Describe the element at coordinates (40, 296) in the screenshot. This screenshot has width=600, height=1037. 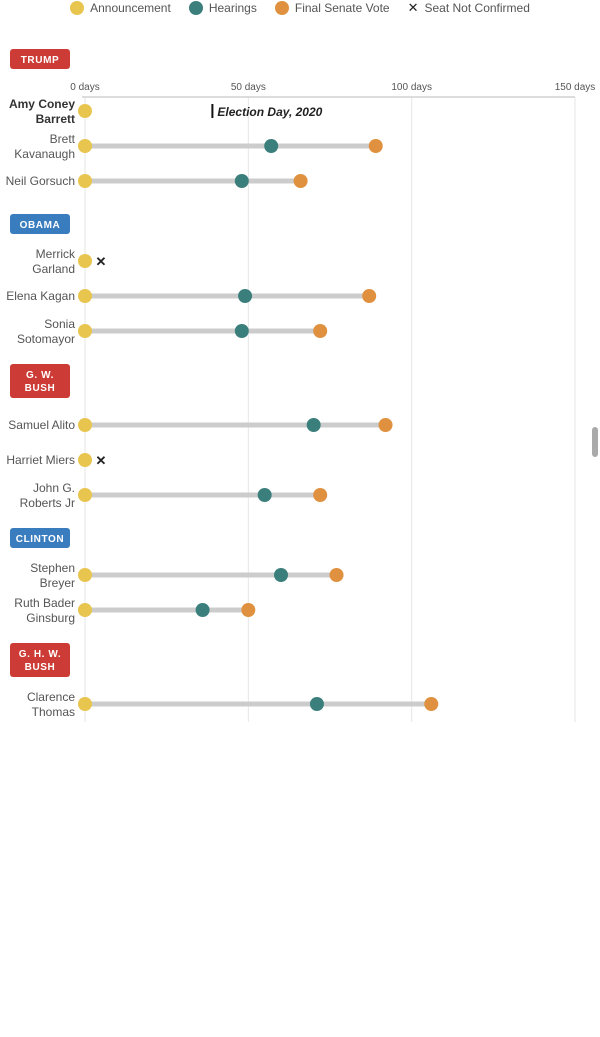
I see `nominee-name: Elena Kagan` at that location.